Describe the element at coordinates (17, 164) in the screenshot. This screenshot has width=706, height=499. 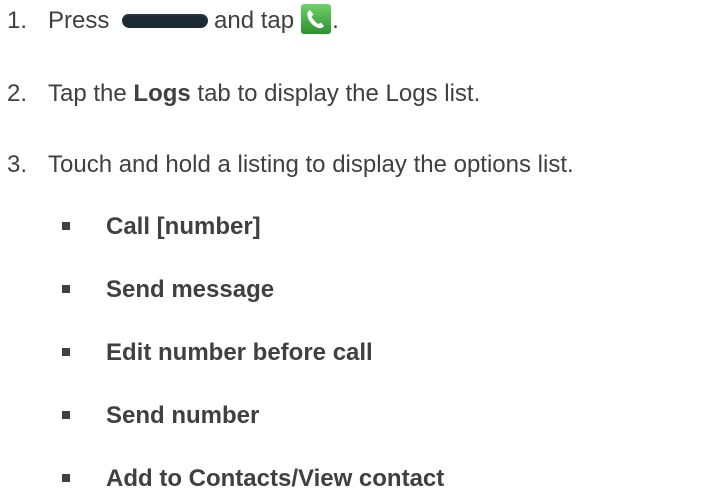
I see `step-3-number: 3.` at that location.